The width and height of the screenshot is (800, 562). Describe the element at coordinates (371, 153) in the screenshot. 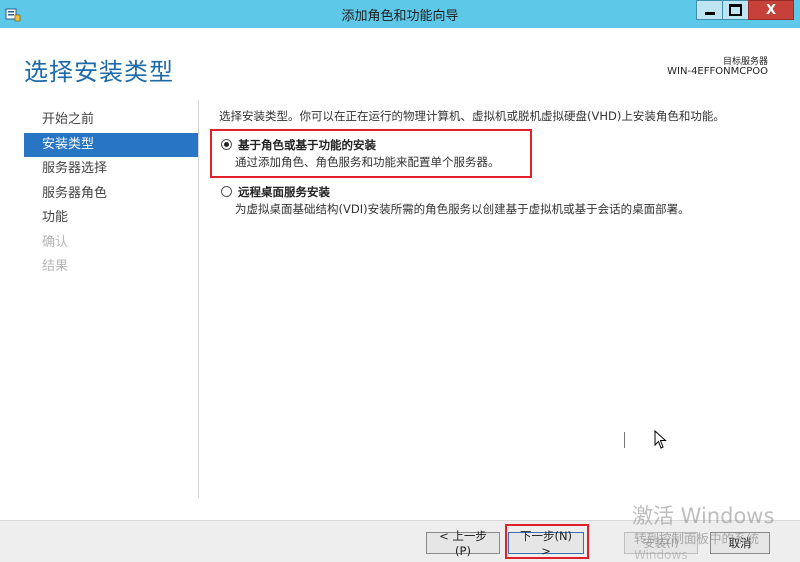

I see `selection-highlight-box` at that location.